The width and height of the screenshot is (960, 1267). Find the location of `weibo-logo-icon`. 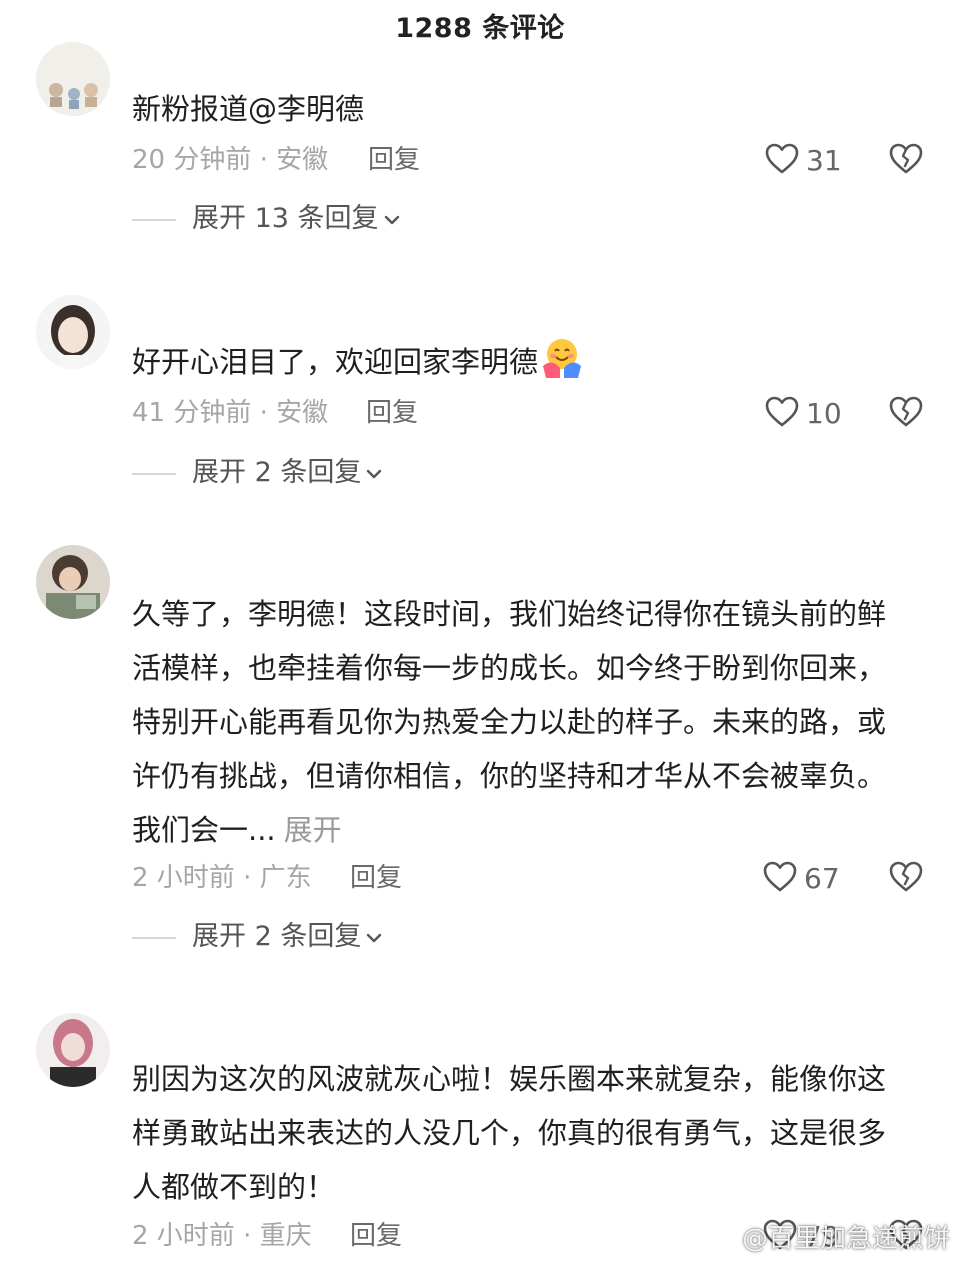

weibo-logo-icon is located at coordinates (720, 1240).